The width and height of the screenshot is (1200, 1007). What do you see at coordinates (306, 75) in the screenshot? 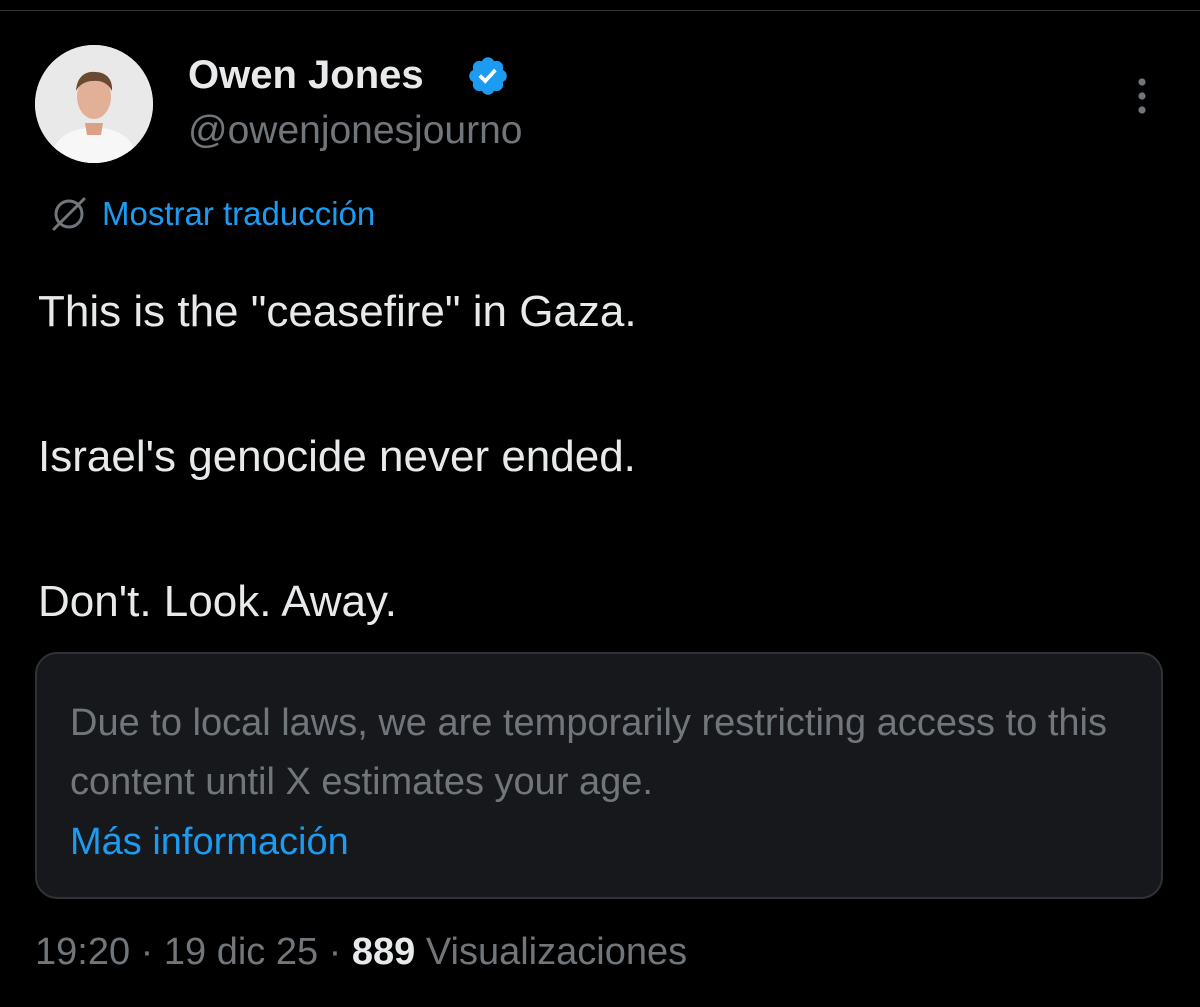
I see `author-name: Owen Jones` at bounding box center [306, 75].